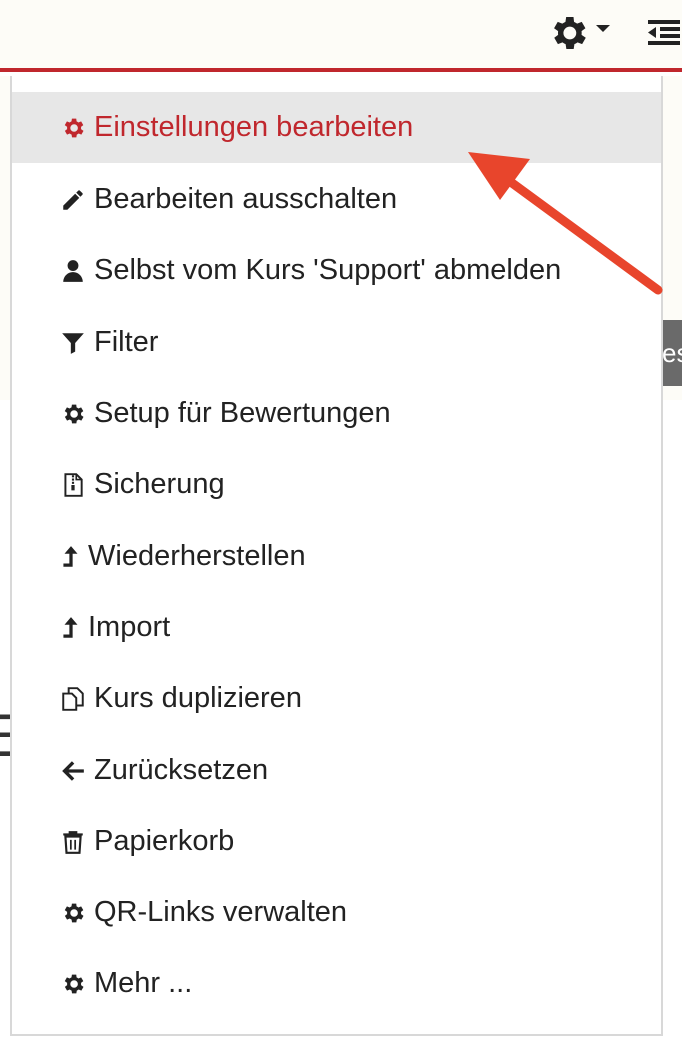 The image size is (682, 1054). I want to click on menu-item-label: Einstellungen bearbeiten, so click(254, 127).